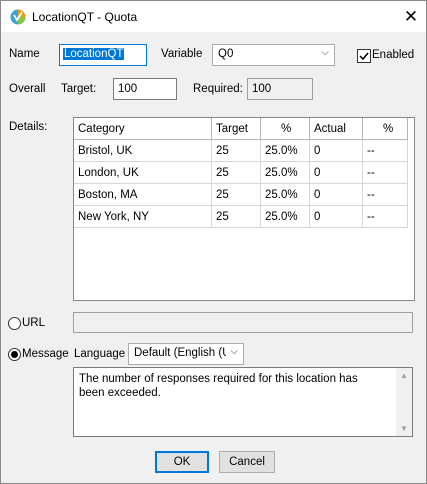 The height and width of the screenshot is (484, 427). I want to click on column-header-category: Category, so click(143, 129).